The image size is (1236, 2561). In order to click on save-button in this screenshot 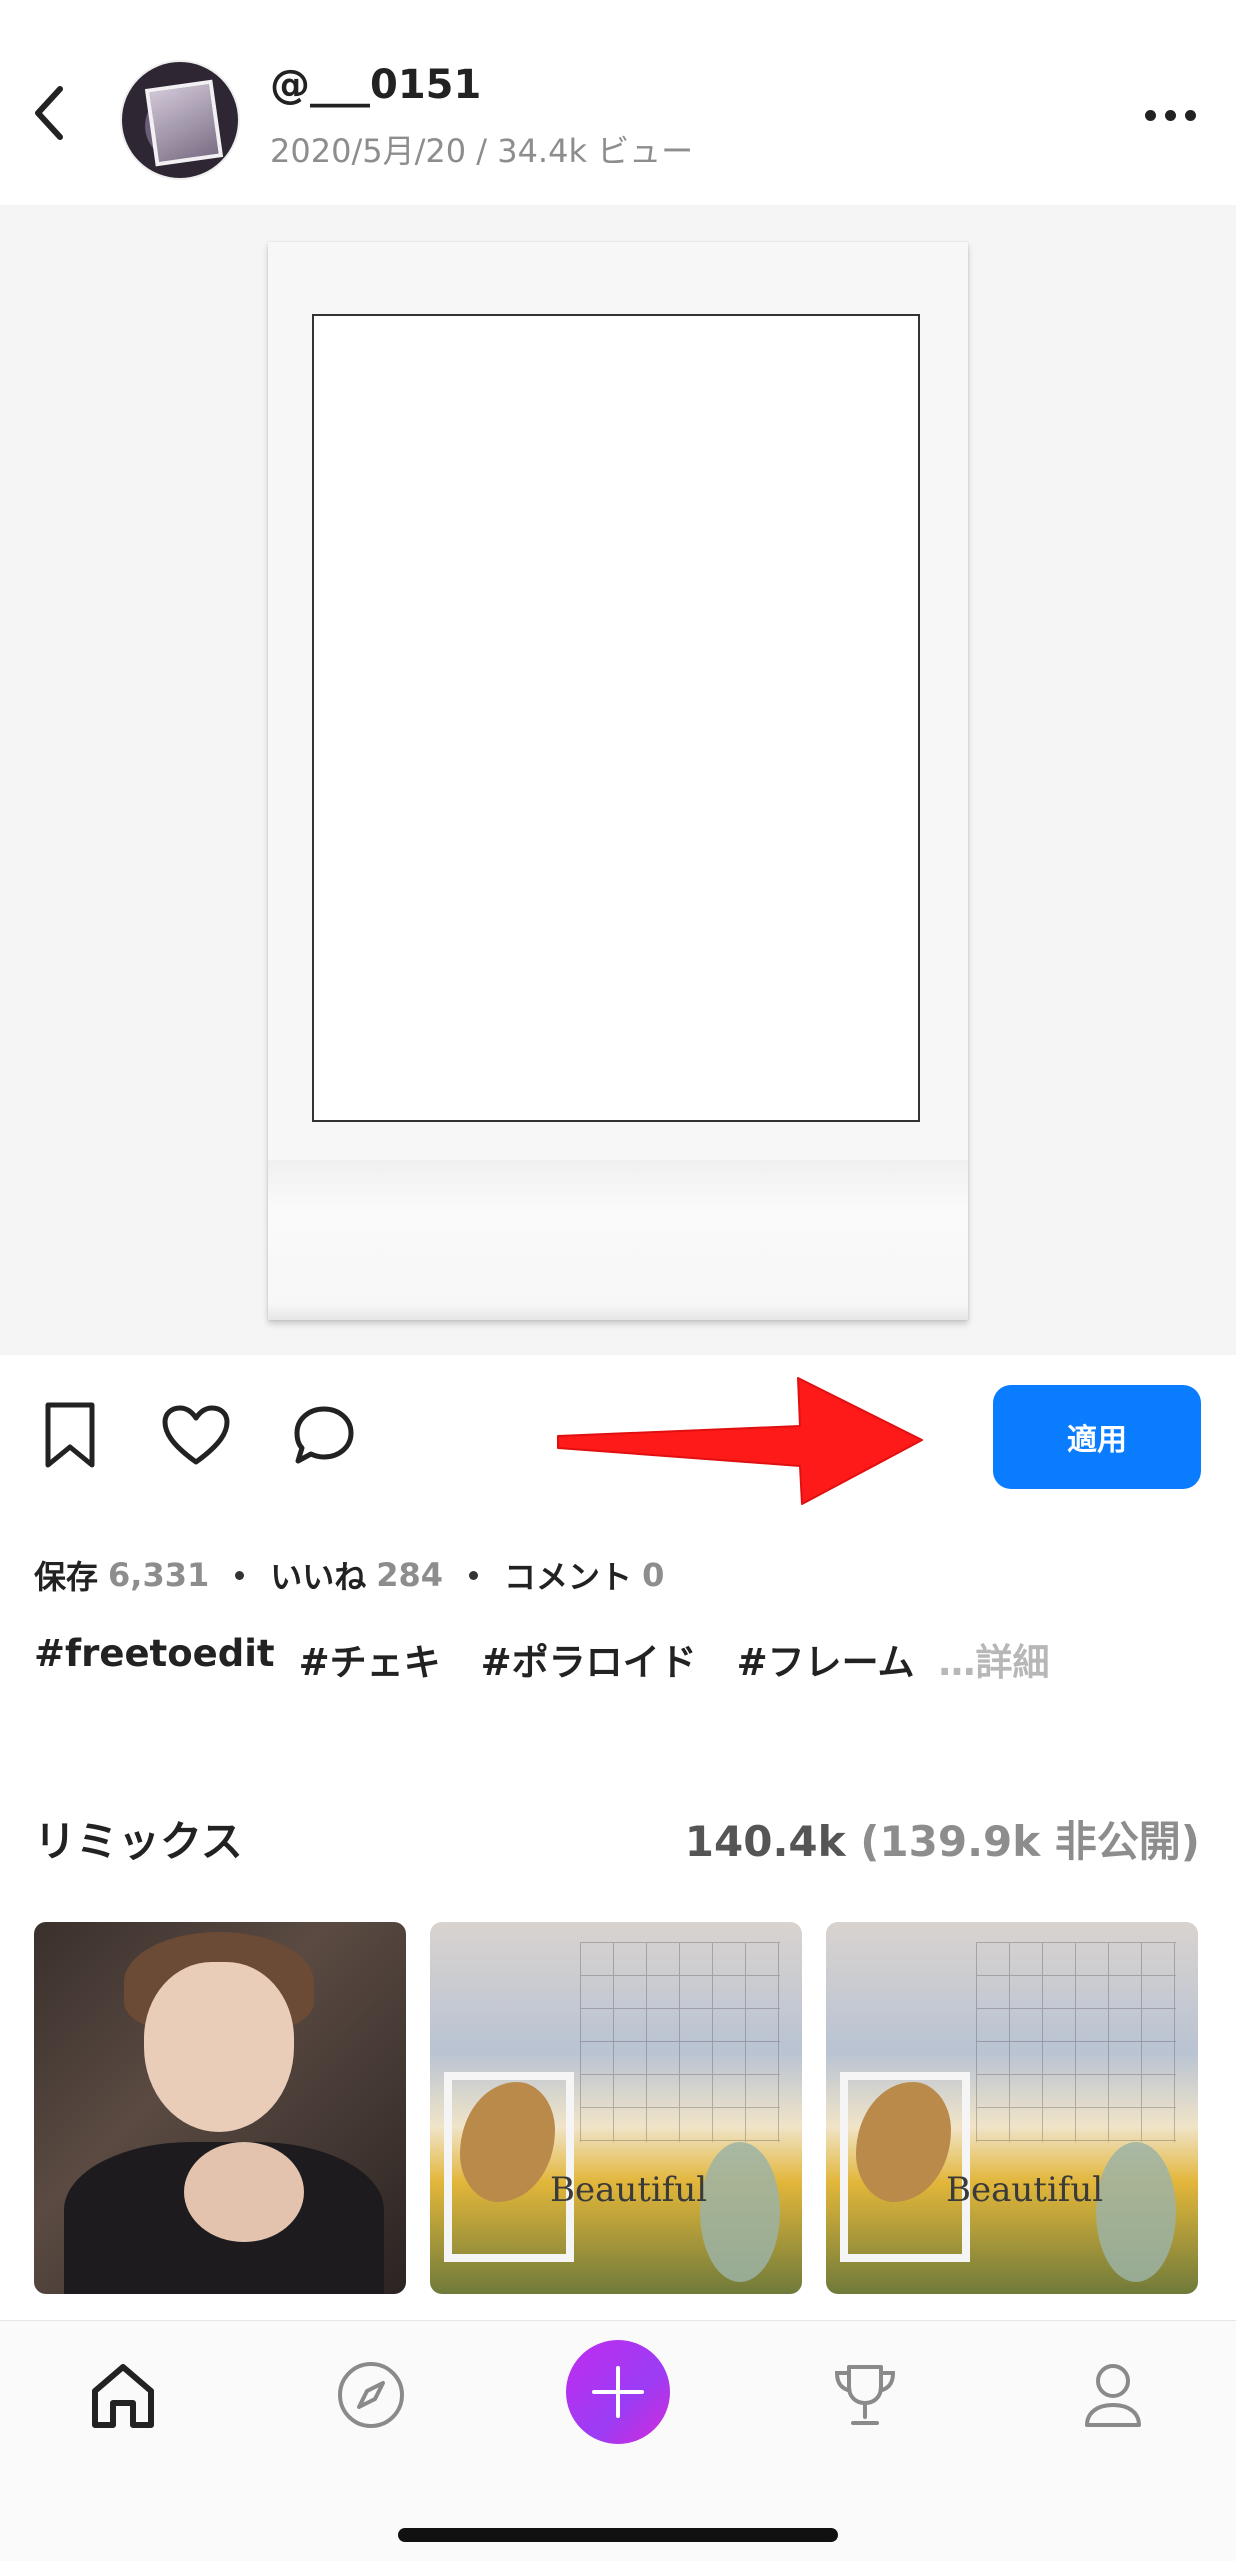, I will do `click(70, 1436)`.